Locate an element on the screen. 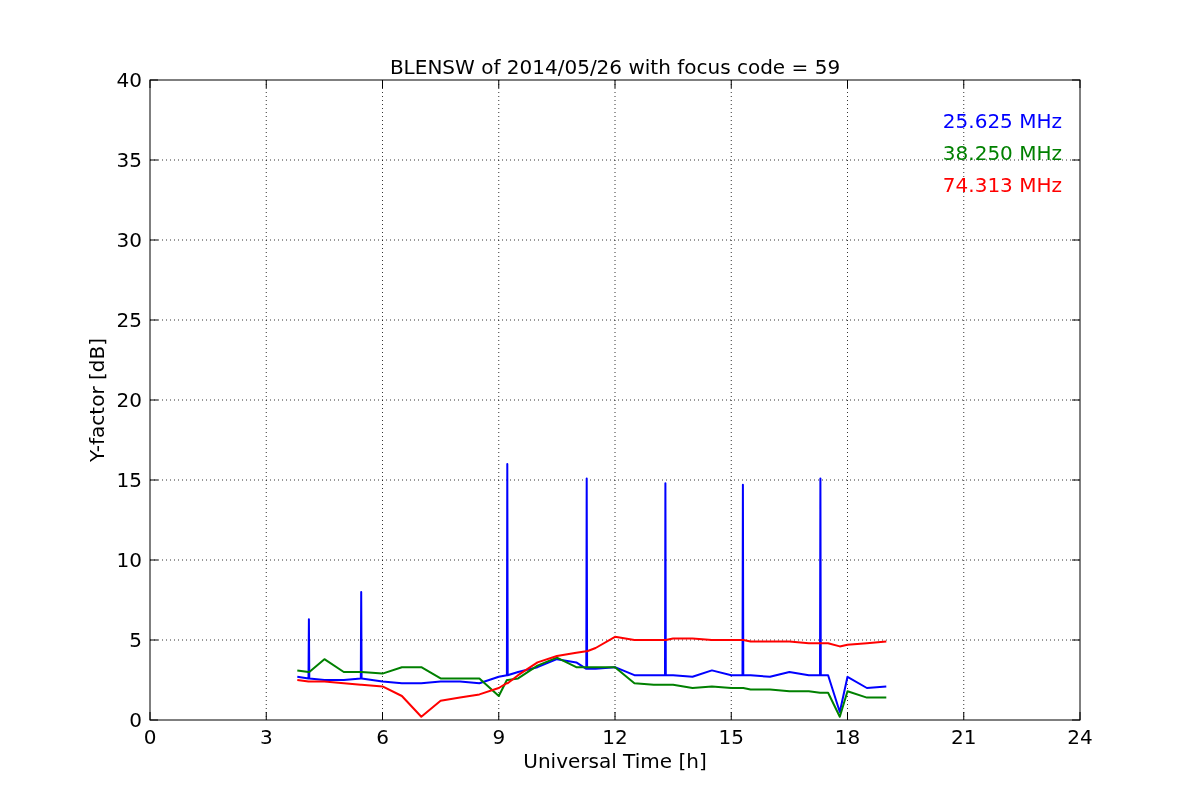 The image size is (1200, 800). tick-label: 18 is located at coordinates (847, 737).